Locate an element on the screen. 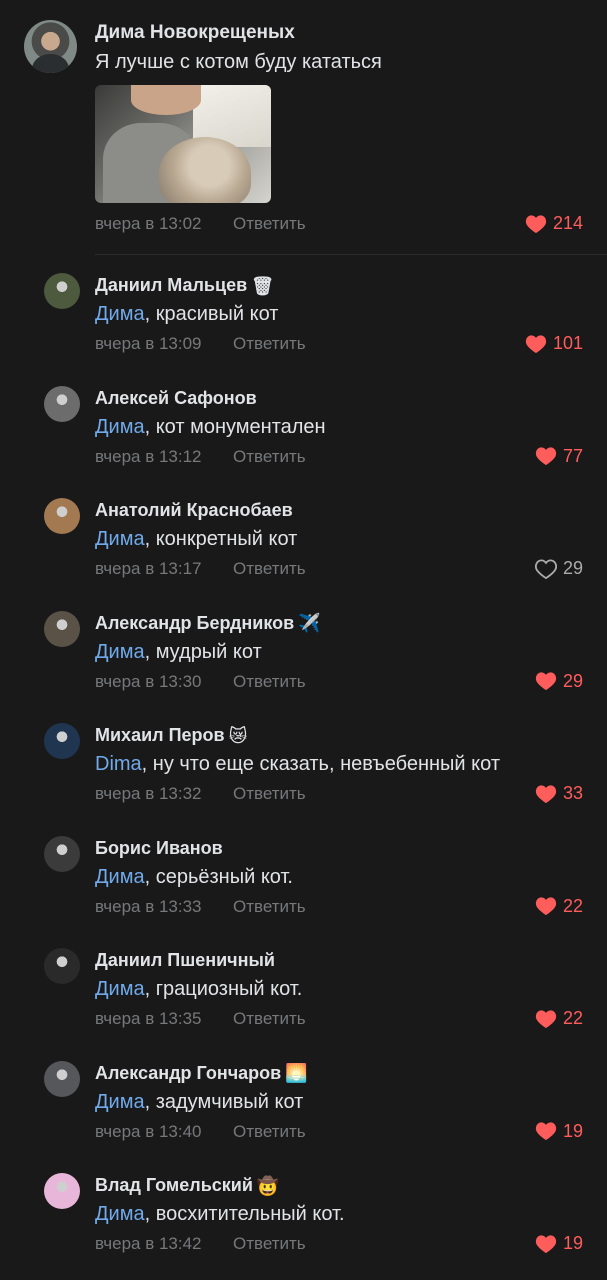 The height and width of the screenshot is (1280, 607). reply-body: , мудрый кот is located at coordinates (203, 651).